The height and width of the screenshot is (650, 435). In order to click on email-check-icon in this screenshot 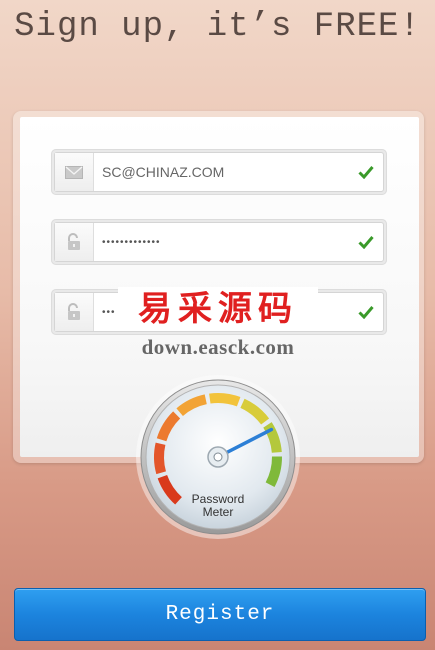, I will do `click(366, 172)`.